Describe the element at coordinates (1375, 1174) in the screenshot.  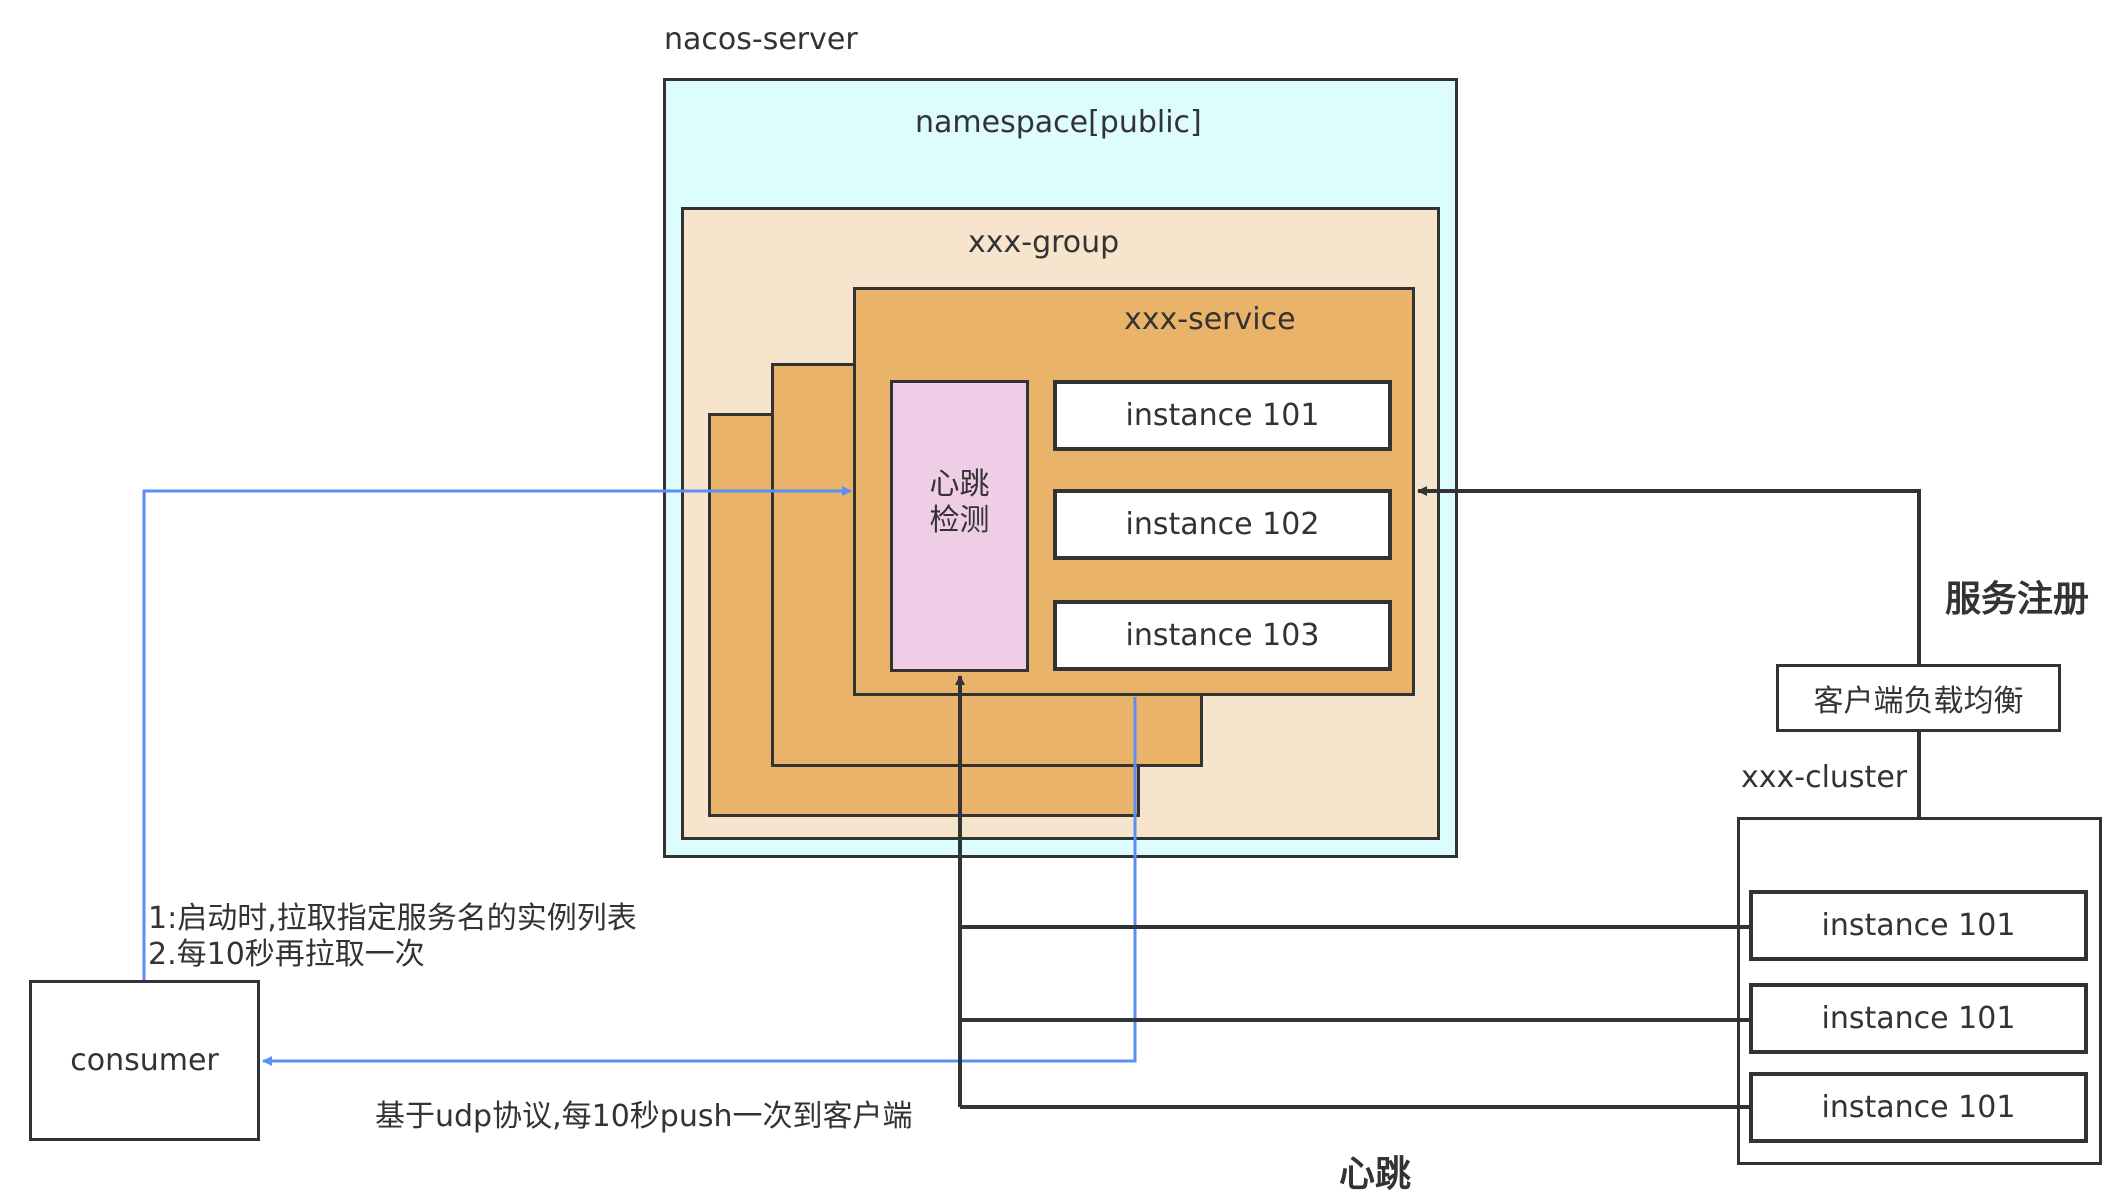
I see `heartbeat-annotation: 心跳` at that location.